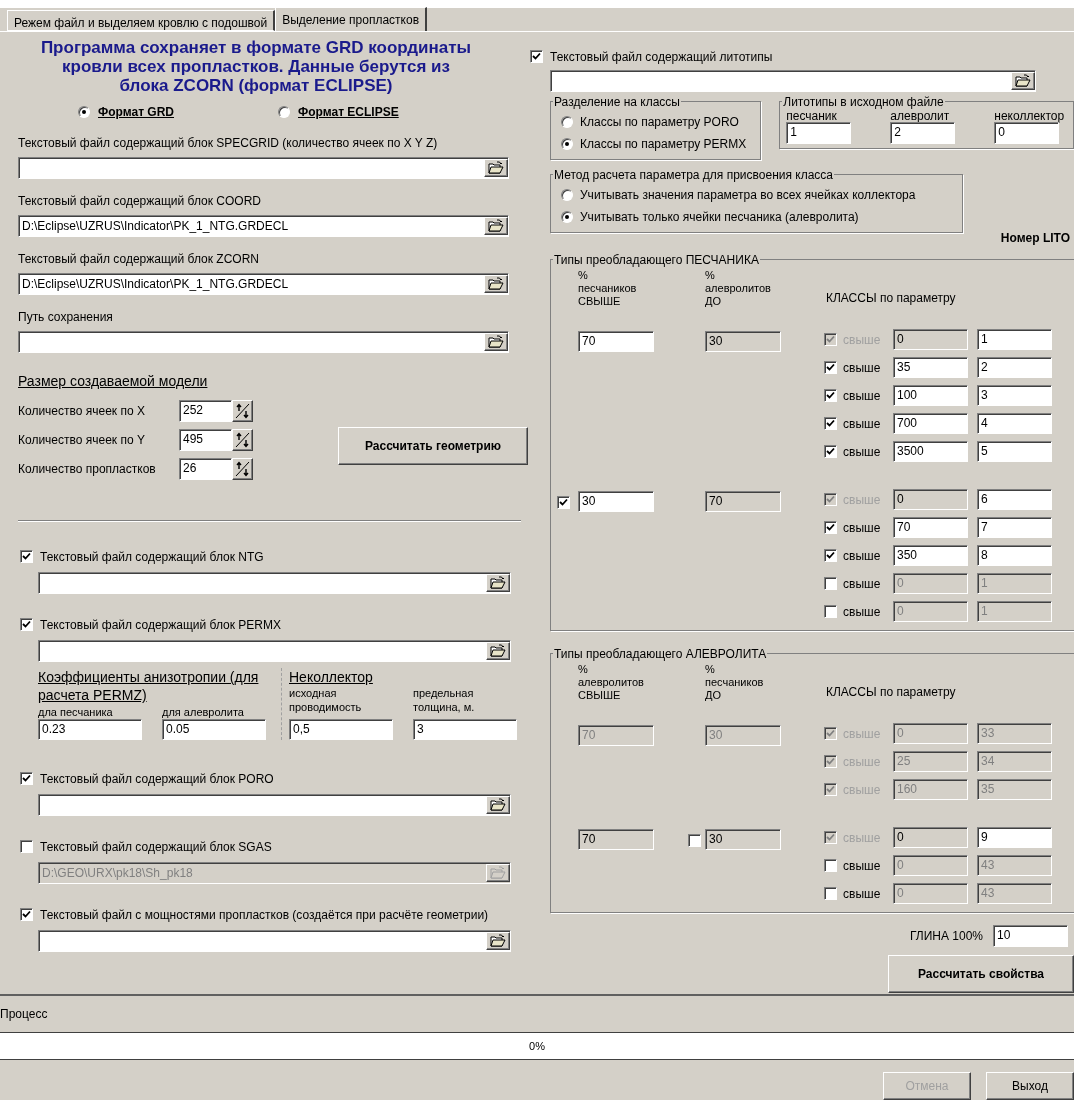  Describe the element at coordinates (433, 445) in the screenshot. I see `action-button: Рассчитать геометрию` at that location.